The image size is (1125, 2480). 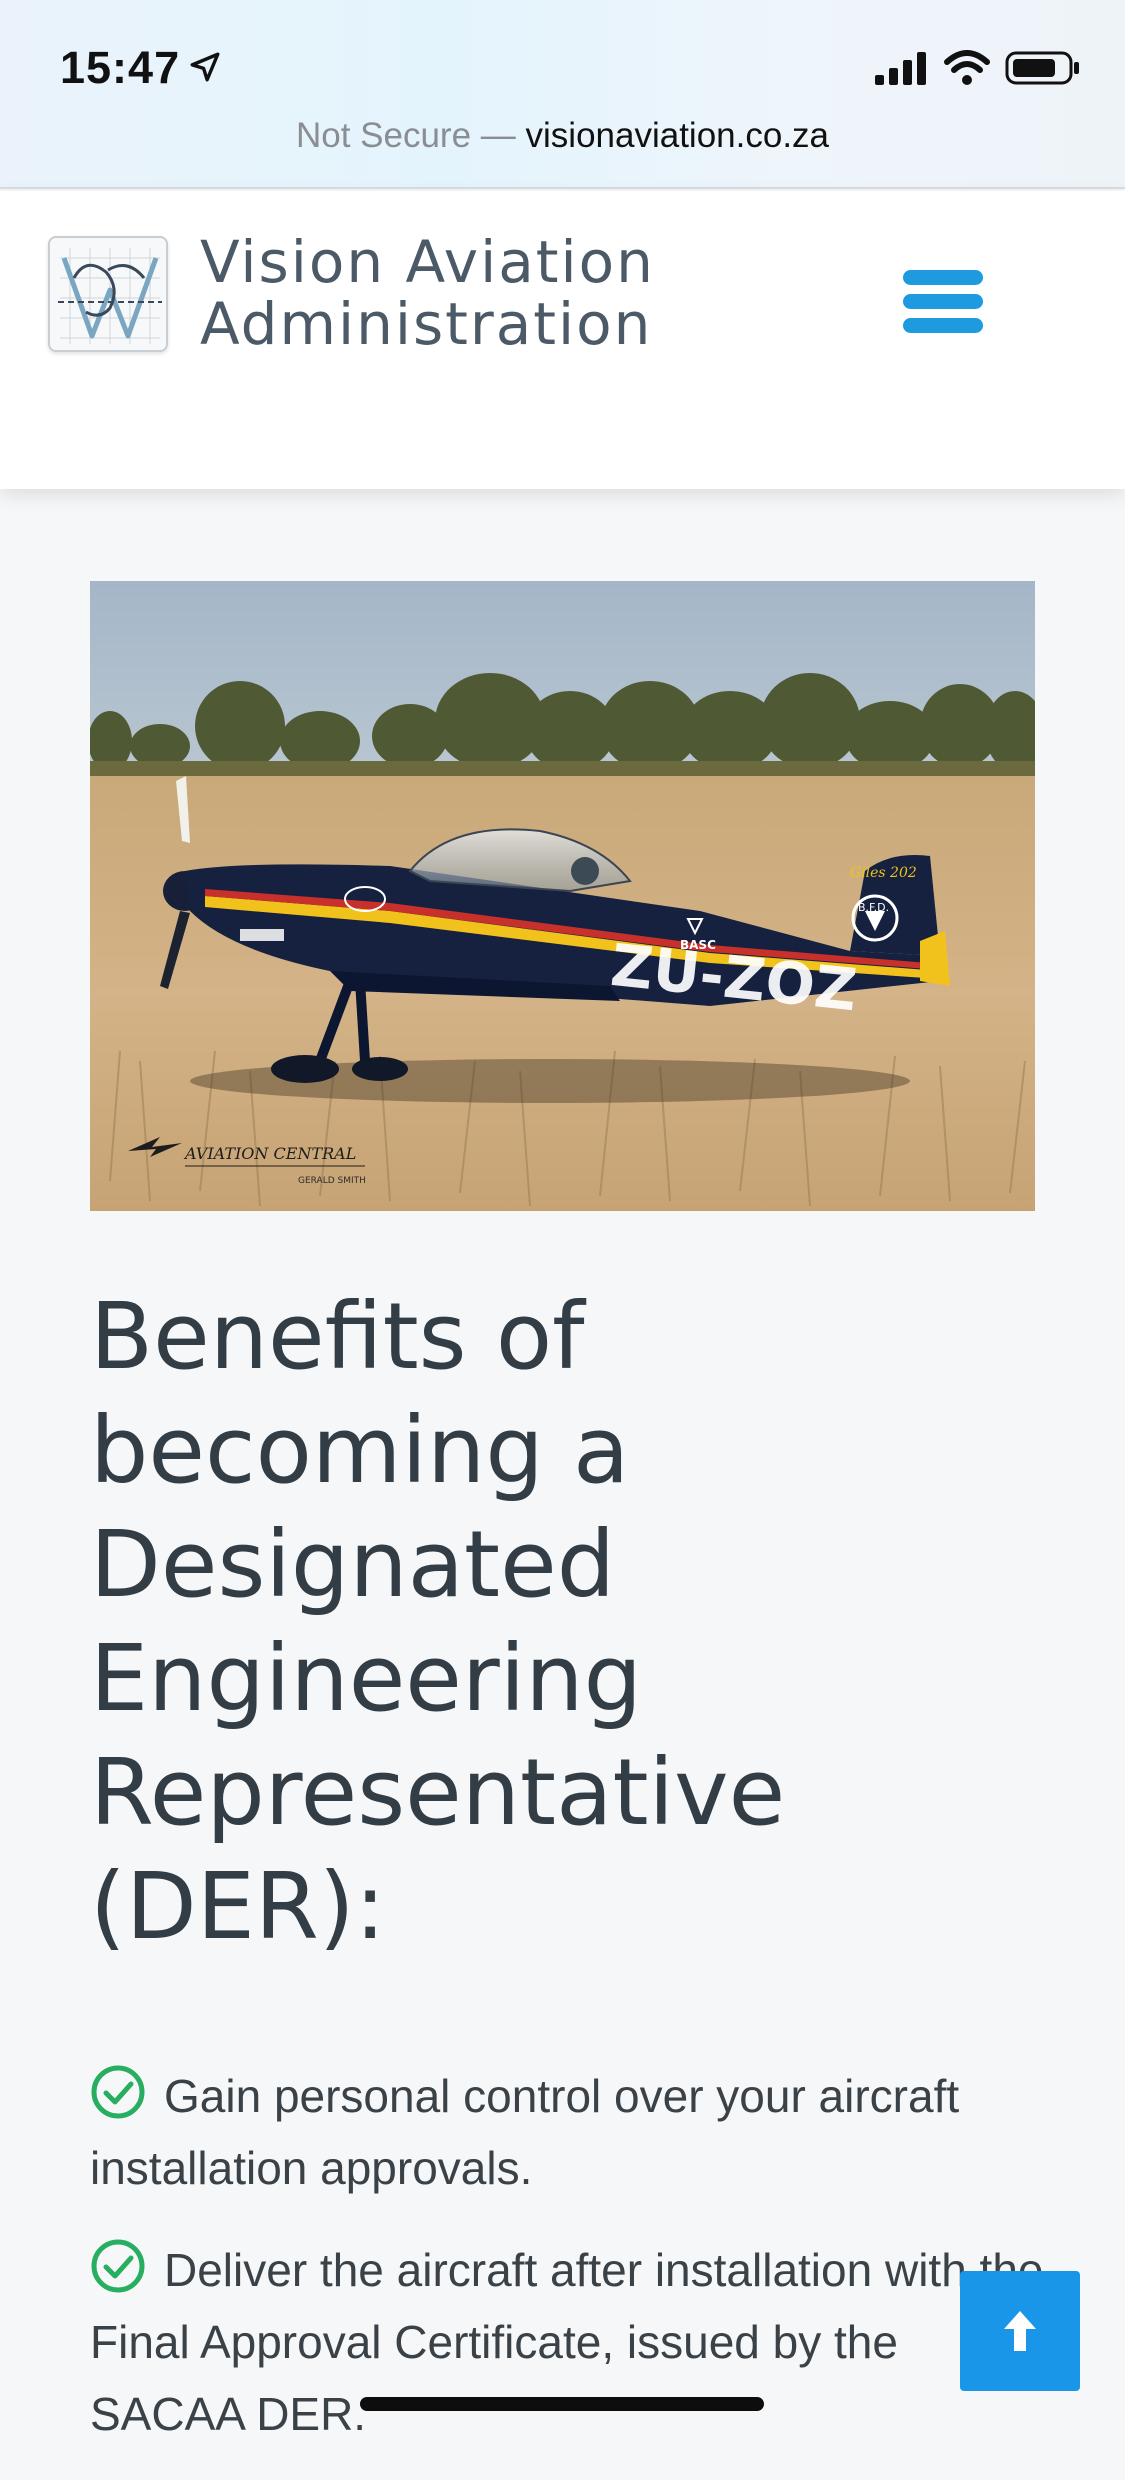 I want to click on cellular-signal-icon, so click(x=900, y=68).